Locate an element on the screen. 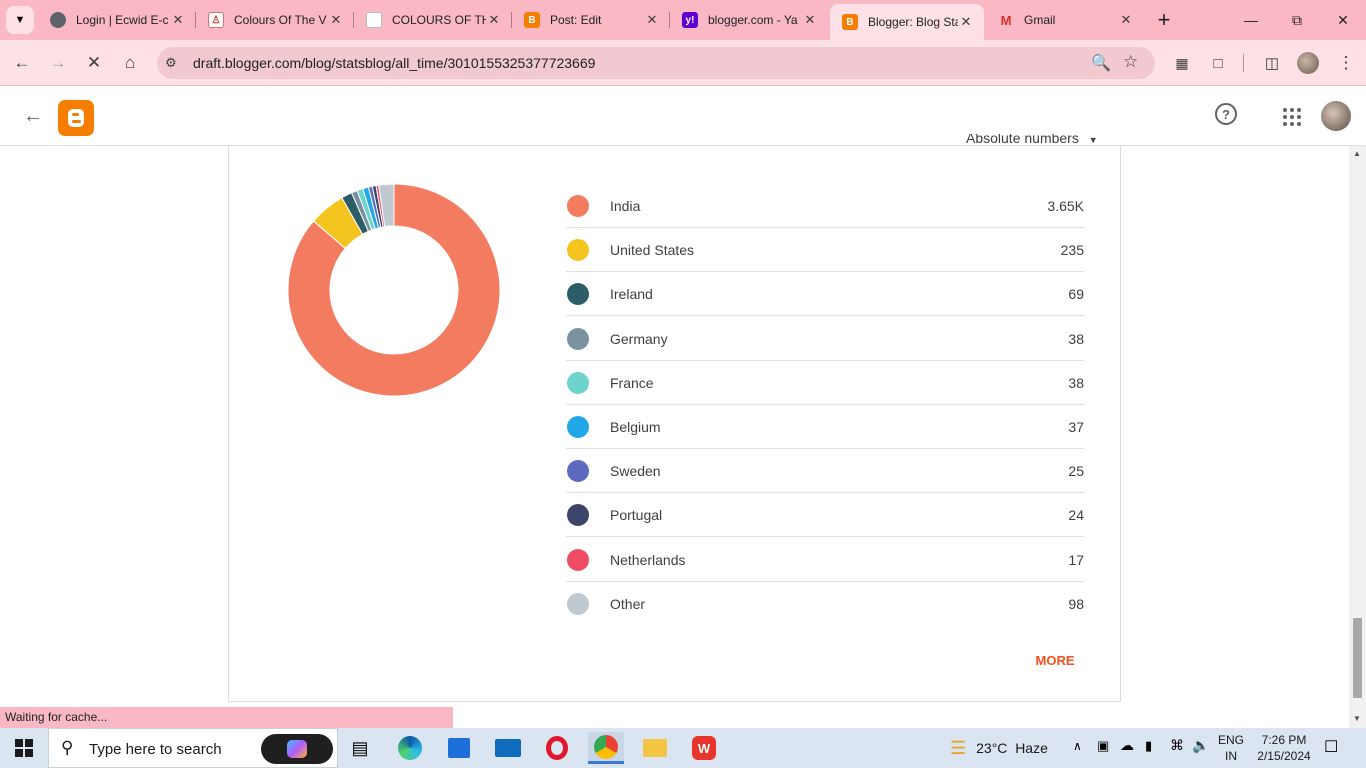  blogger-logo is located at coordinates (76, 118).